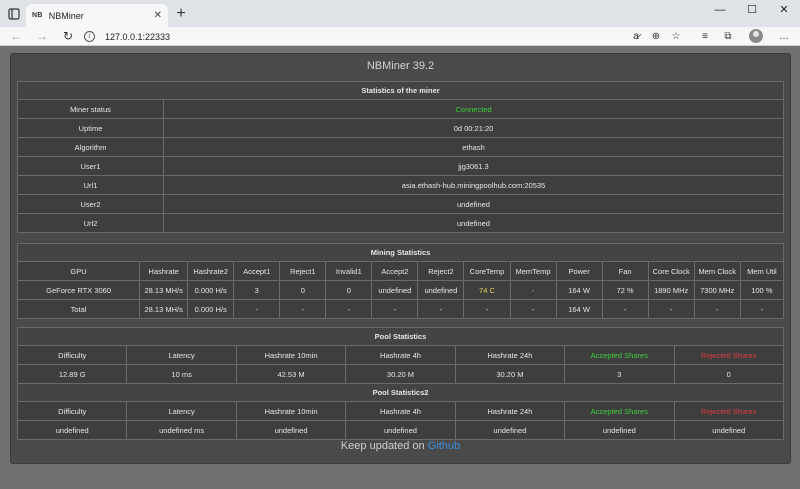 The width and height of the screenshot is (800, 489). What do you see at coordinates (138, 36) in the screenshot?
I see `address-url: 127.0.0.1:22333` at bounding box center [138, 36].